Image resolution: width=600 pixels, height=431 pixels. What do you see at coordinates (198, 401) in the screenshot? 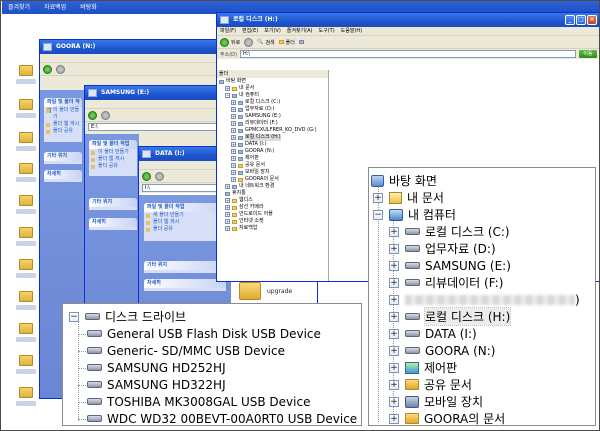
I see `device-item: TOSHIBA MK3008GAL USB Device` at bounding box center [198, 401].